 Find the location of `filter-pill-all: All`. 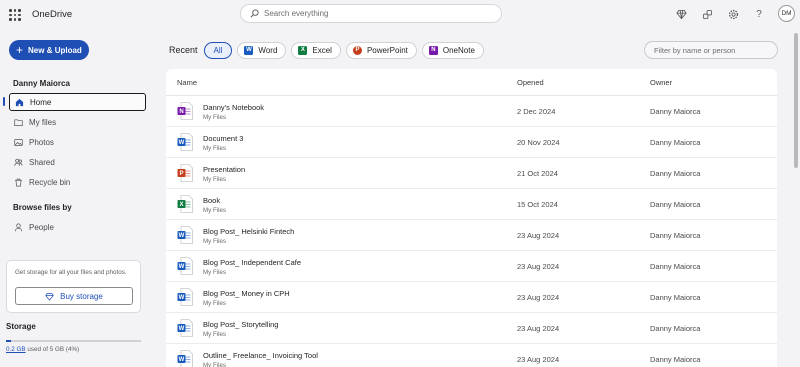

filter-pill-all: All is located at coordinates (218, 50).